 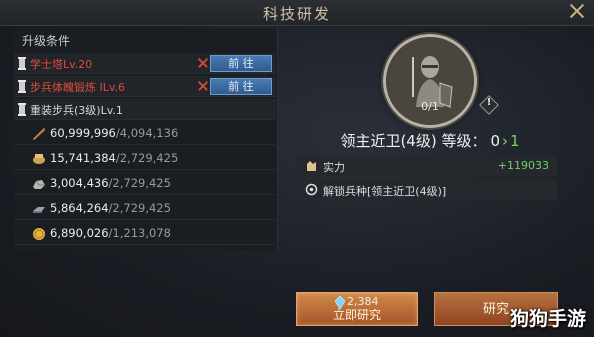 What do you see at coordinates (547, 319) in the screenshot?
I see `watermark: 狗狗手游` at bounding box center [547, 319].